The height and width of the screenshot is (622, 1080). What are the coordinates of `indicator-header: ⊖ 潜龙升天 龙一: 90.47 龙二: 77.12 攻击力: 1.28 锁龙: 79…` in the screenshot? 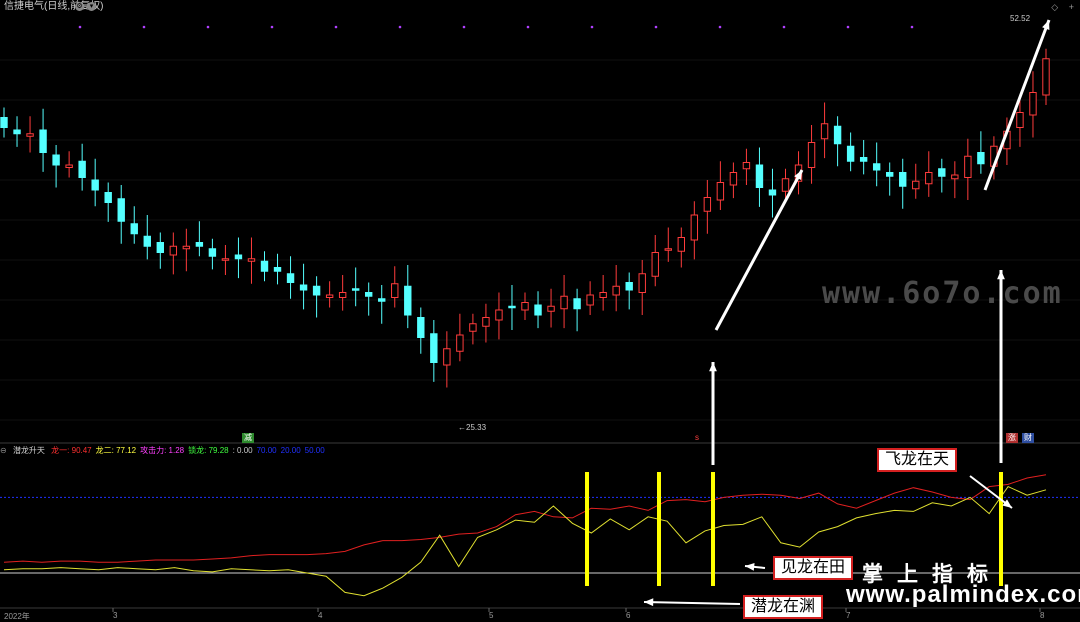 It's located at (166, 451).